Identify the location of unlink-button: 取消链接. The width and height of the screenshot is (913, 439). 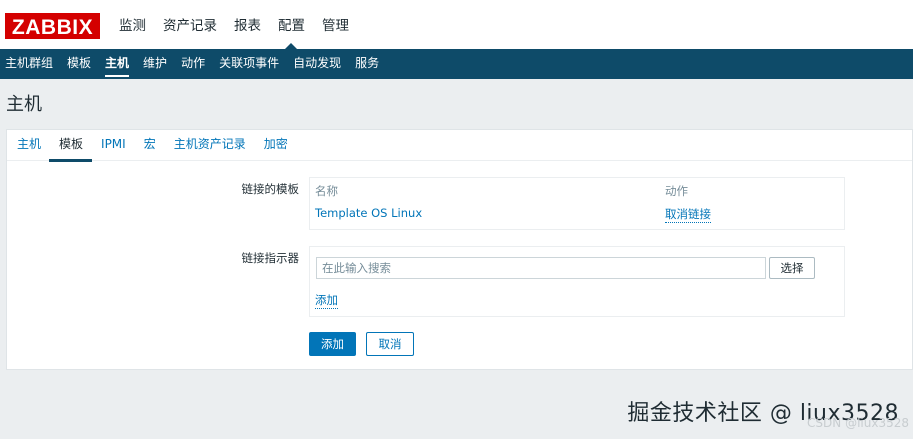
(688, 214).